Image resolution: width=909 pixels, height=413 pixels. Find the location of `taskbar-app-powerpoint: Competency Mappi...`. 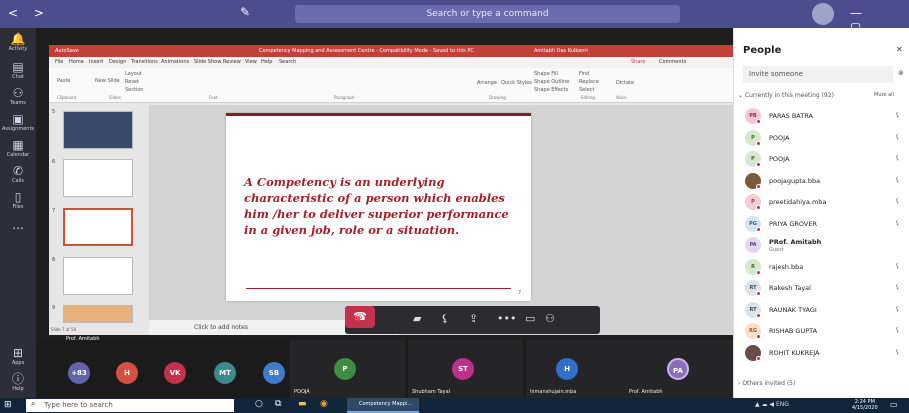

taskbar-app-powerpoint: Competency Mappi... is located at coordinates (383, 405).